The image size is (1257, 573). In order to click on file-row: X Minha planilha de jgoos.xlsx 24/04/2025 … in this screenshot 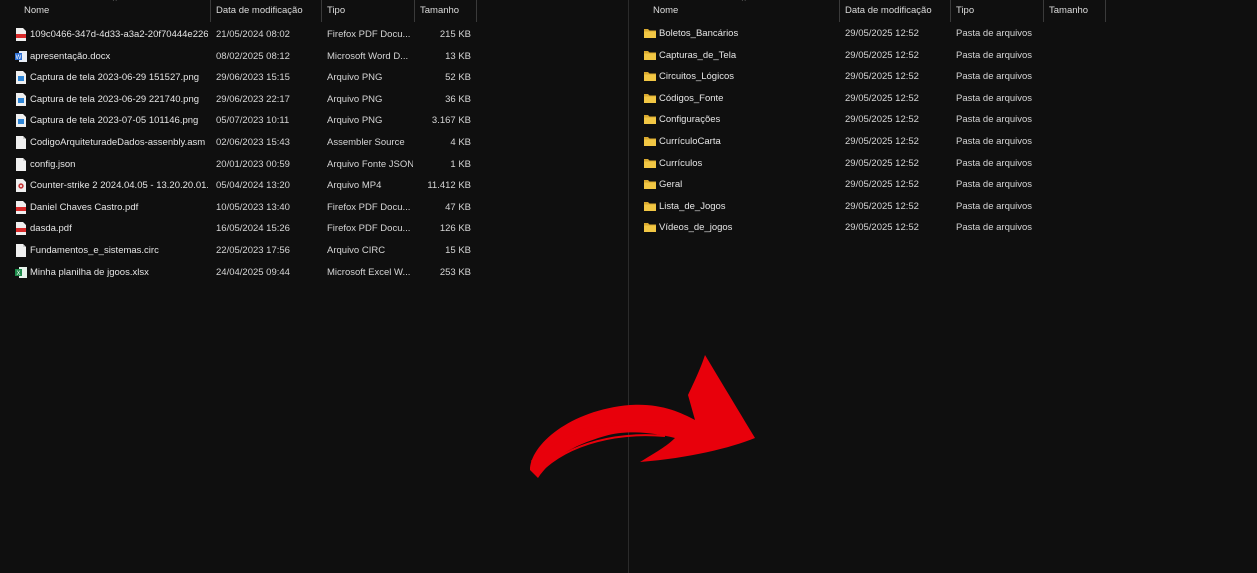, I will do `click(314, 272)`.